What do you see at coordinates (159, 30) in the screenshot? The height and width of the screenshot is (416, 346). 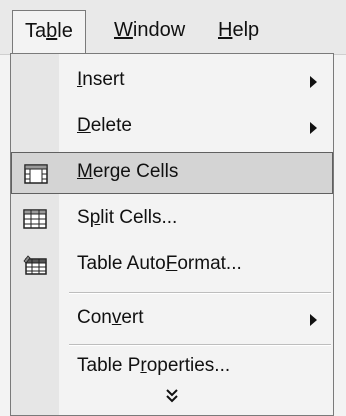 I see `menu-window-label-post: indow` at bounding box center [159, 30].